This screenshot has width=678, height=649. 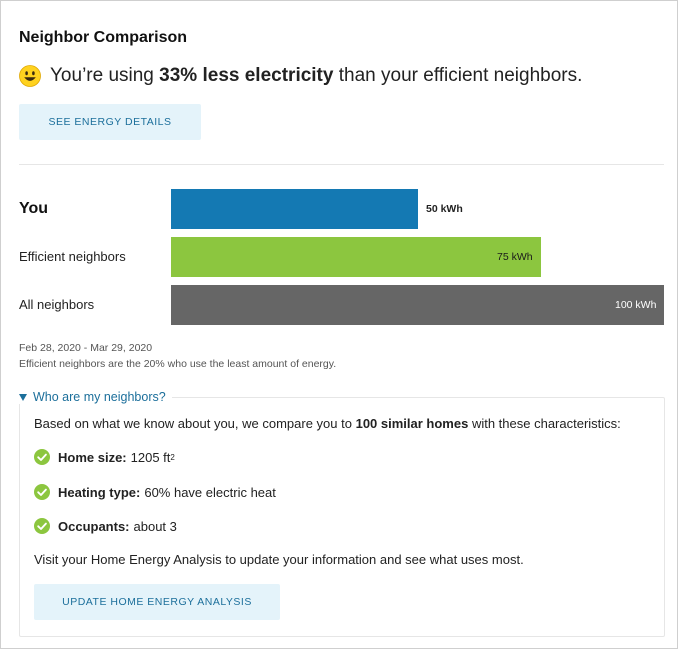 What do you see at coordinates (30, 76) in the screenshot?
I see `smiley-face-icon` at bounding box center [30, 76].